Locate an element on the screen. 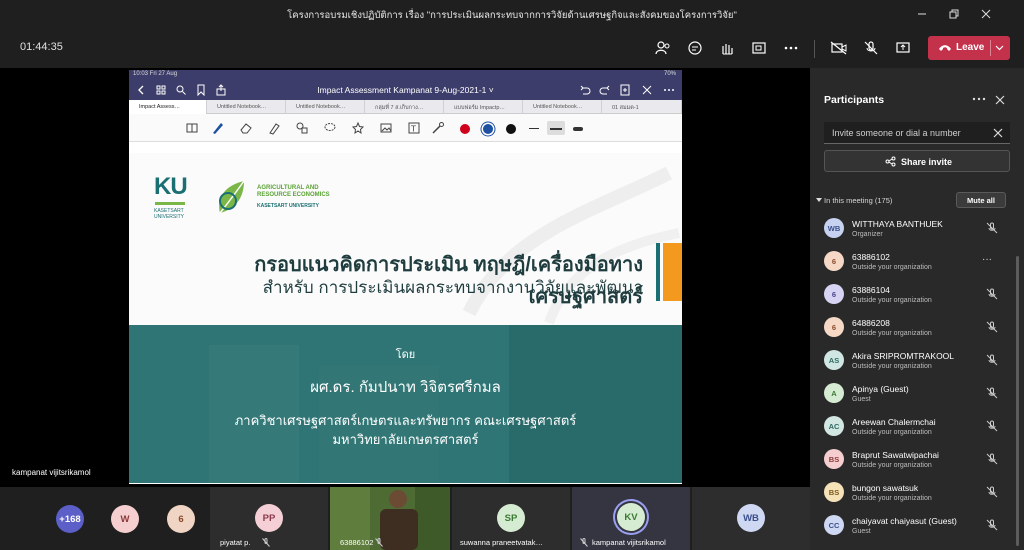 This screenshot has width=1024, height=550. participant-row: 6 63886102 Outside your organization ··· is located at coordinates (913, 263).